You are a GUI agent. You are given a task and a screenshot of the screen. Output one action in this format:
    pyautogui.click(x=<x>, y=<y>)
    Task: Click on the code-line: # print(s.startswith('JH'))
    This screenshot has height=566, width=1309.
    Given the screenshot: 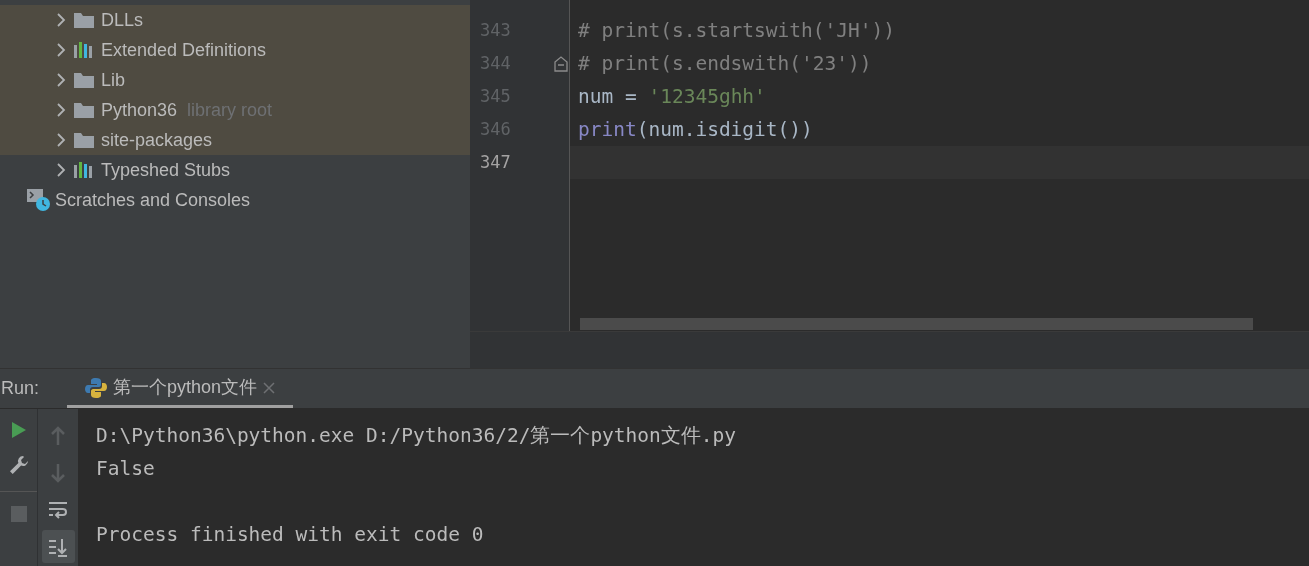 What is the action you would take?
    pyautogui.click(x=736, y=30)
    